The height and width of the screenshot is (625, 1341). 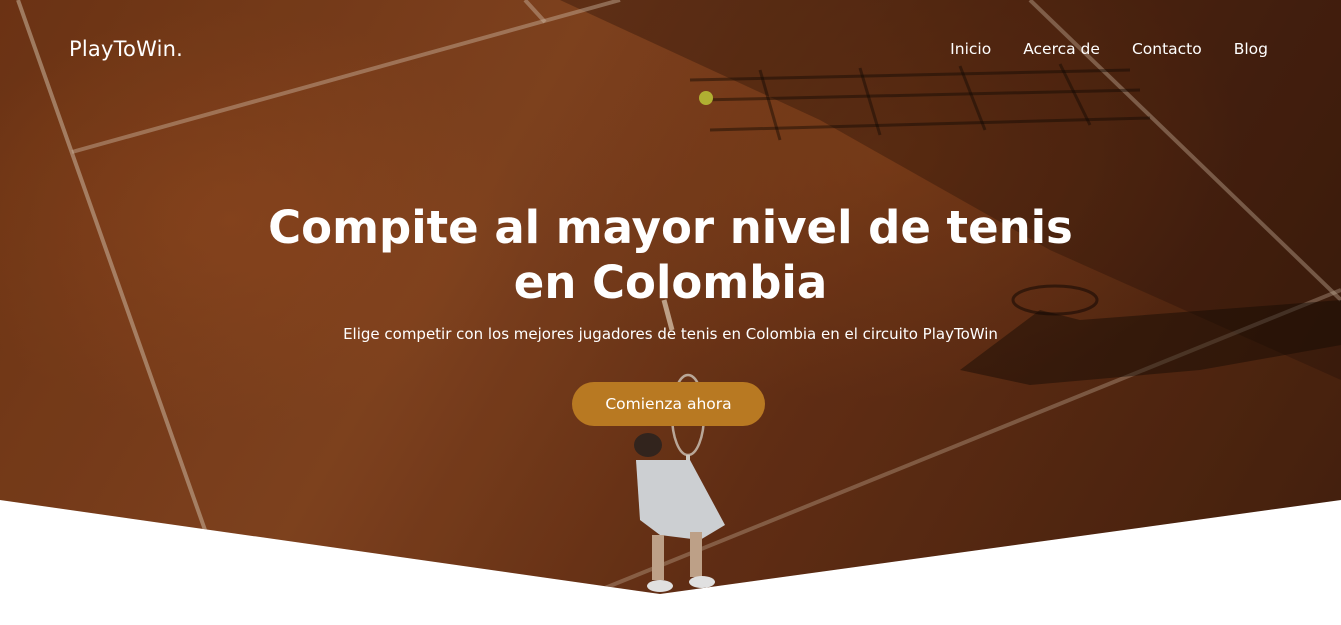 What do you see at coordinates (670, 282) in the screenshot?
I see `hero-headline-line2: en Colombia` at bounding box center [670, 282].